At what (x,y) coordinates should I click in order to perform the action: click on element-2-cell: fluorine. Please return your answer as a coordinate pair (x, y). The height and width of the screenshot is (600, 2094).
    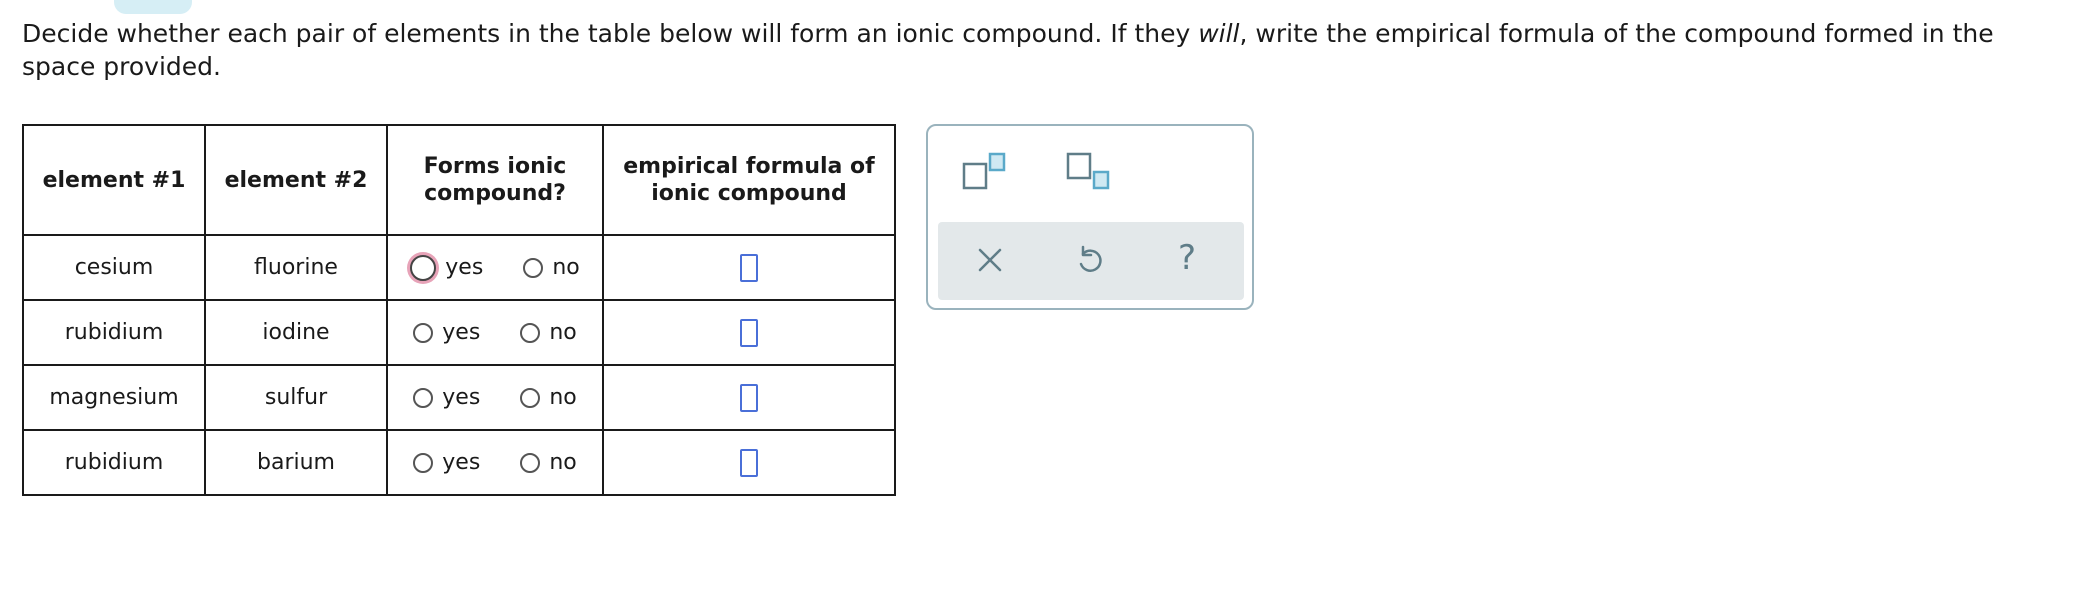
    Looking at the image, I should click on (296, 267).